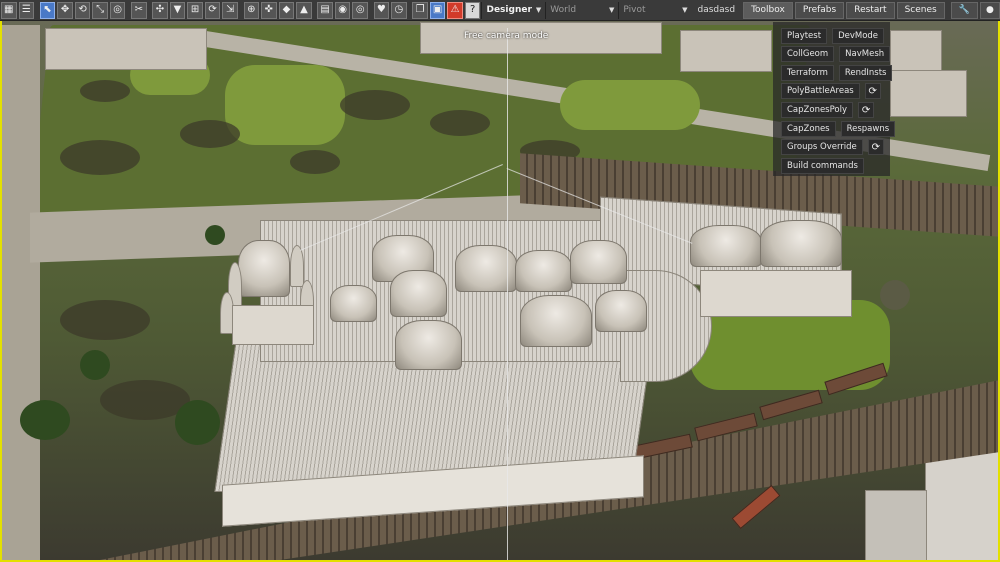 This screenshot has width=1000, height=562. What do you see at coordinates (437, 10) in the screenshot?
I see `save-icon: ▣` at bounding box center [437, 10].